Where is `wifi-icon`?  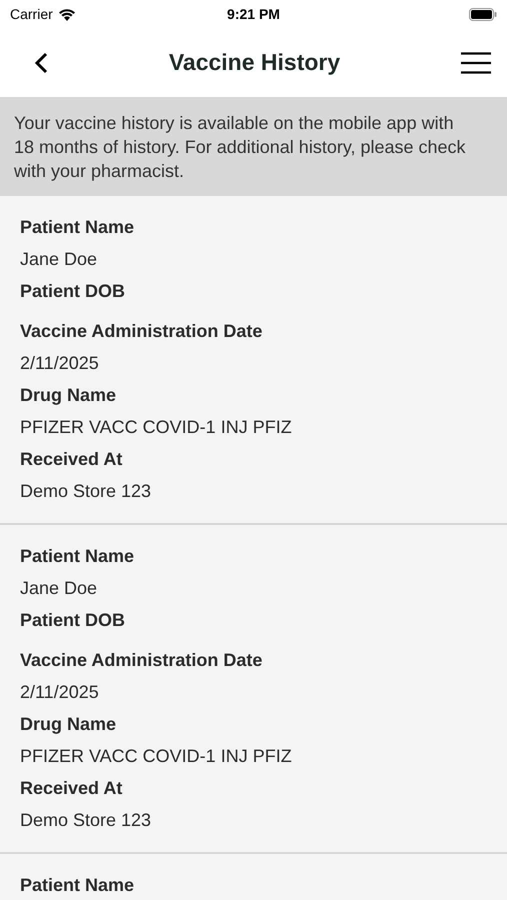 wifi-icon is located at coordinates (67, 14).